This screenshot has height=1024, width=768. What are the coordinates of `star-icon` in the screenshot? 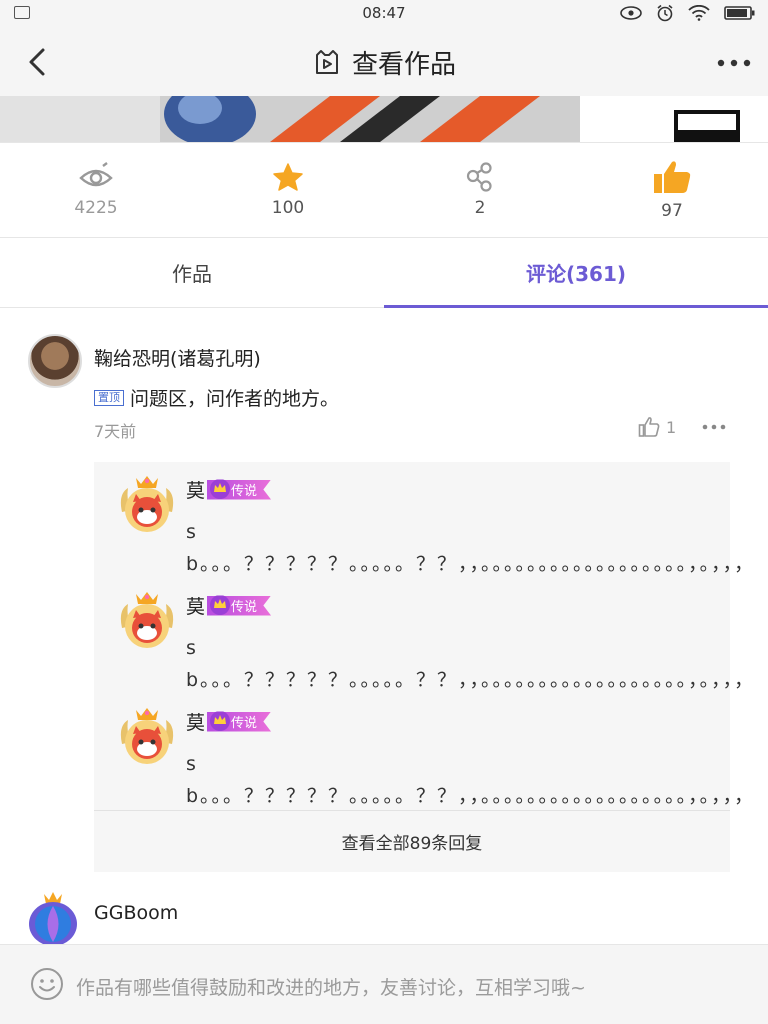 It's located at (288, 177).